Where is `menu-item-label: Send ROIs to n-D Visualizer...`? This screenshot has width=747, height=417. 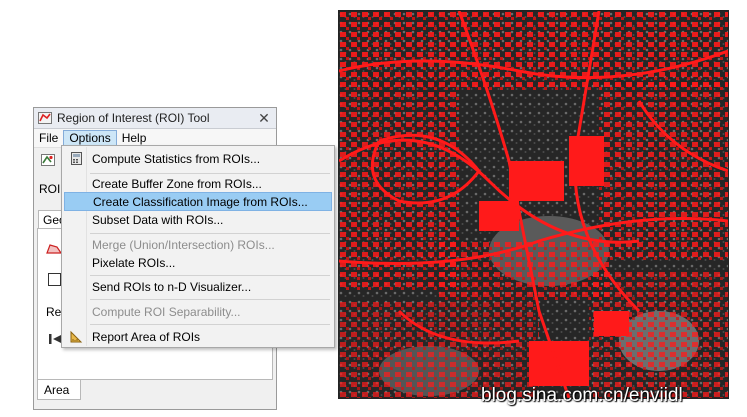
menu-item-label: Send ROIs to n-D Visualizer... is located at coordinates (172, 286).